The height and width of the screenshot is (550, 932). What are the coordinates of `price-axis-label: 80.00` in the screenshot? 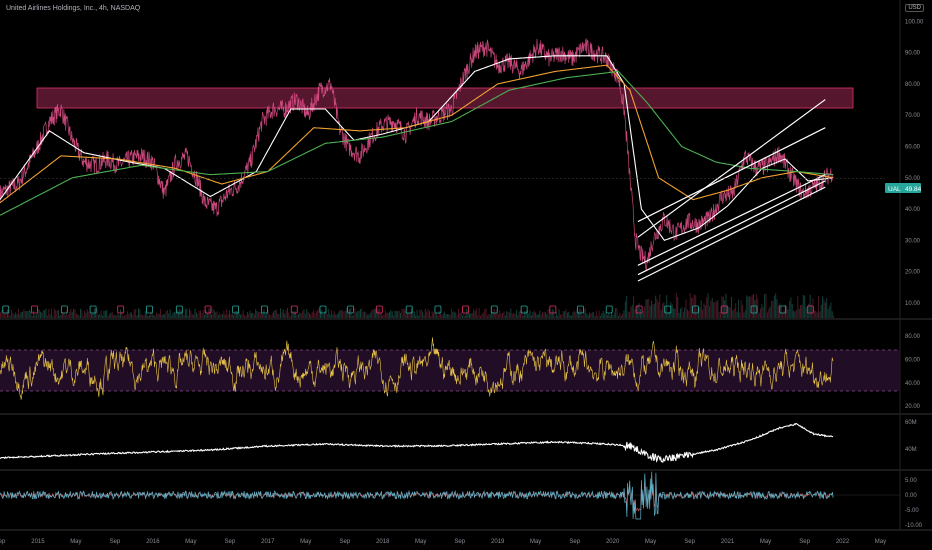 It's located at (913, 85).